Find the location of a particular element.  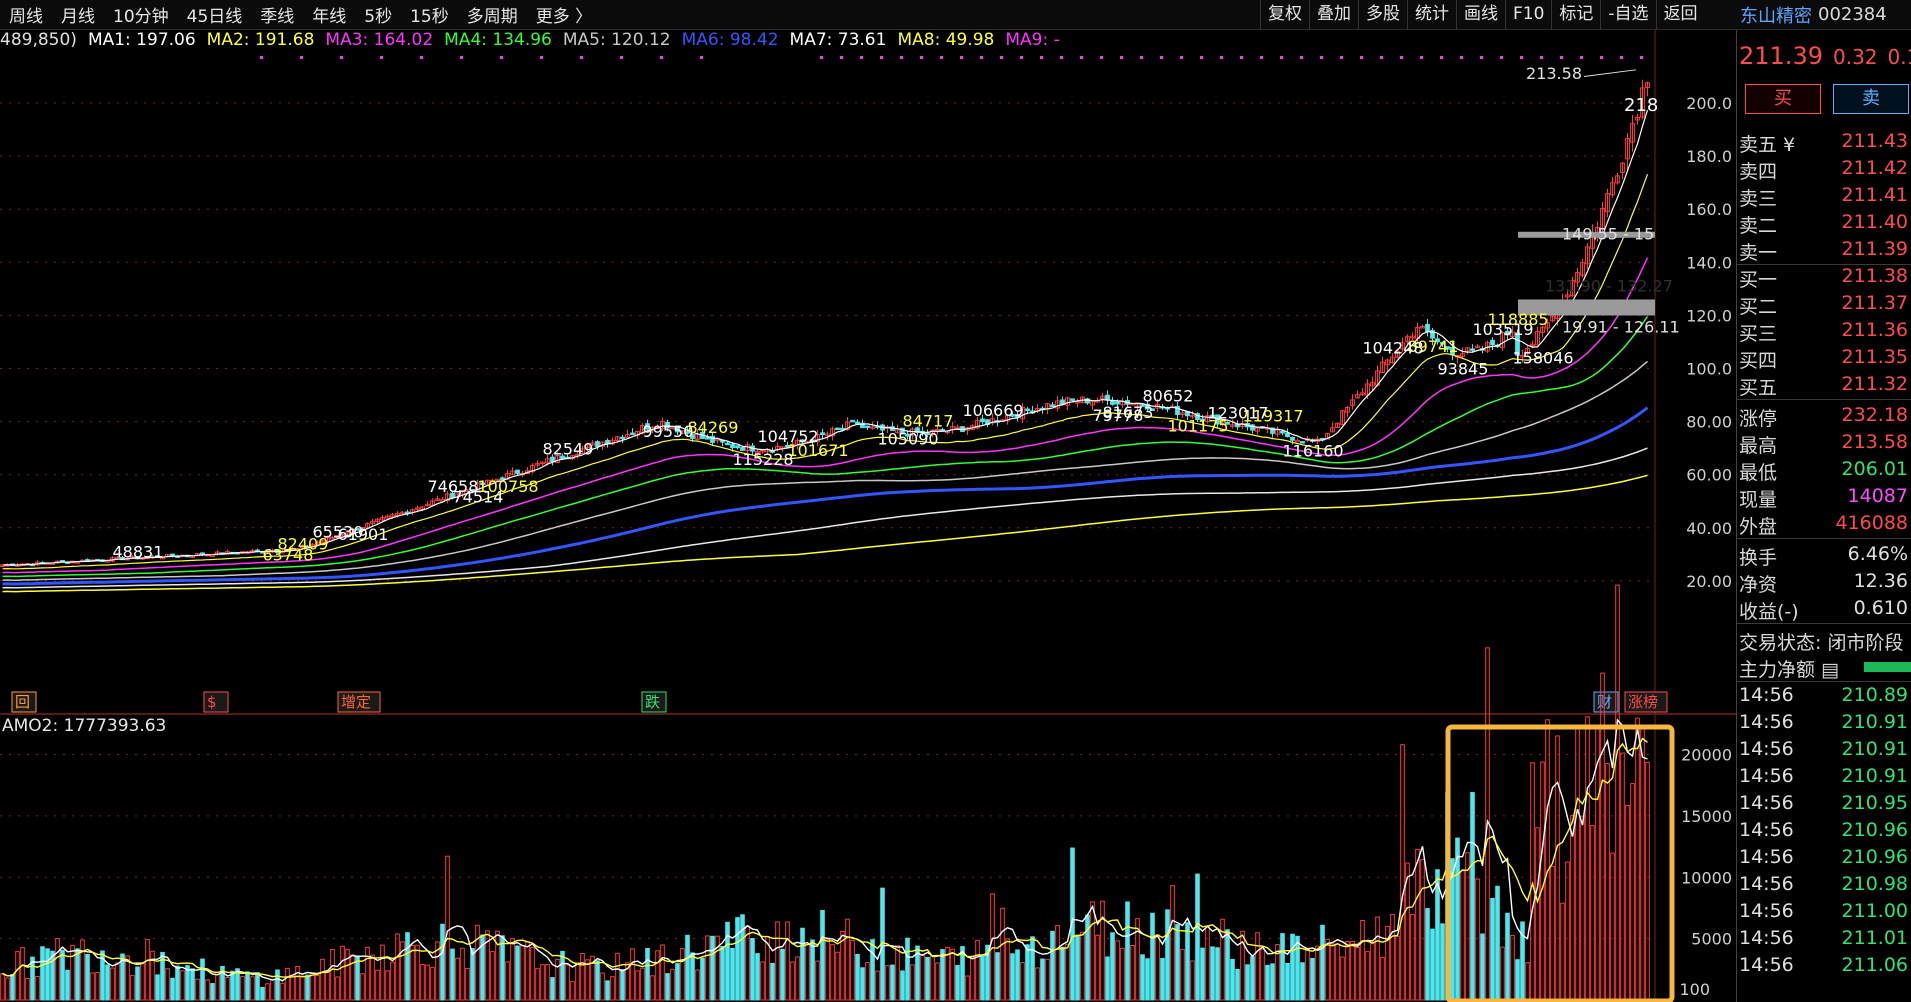

tab-9: 更多 〉 is located at coordinates (564, 14).